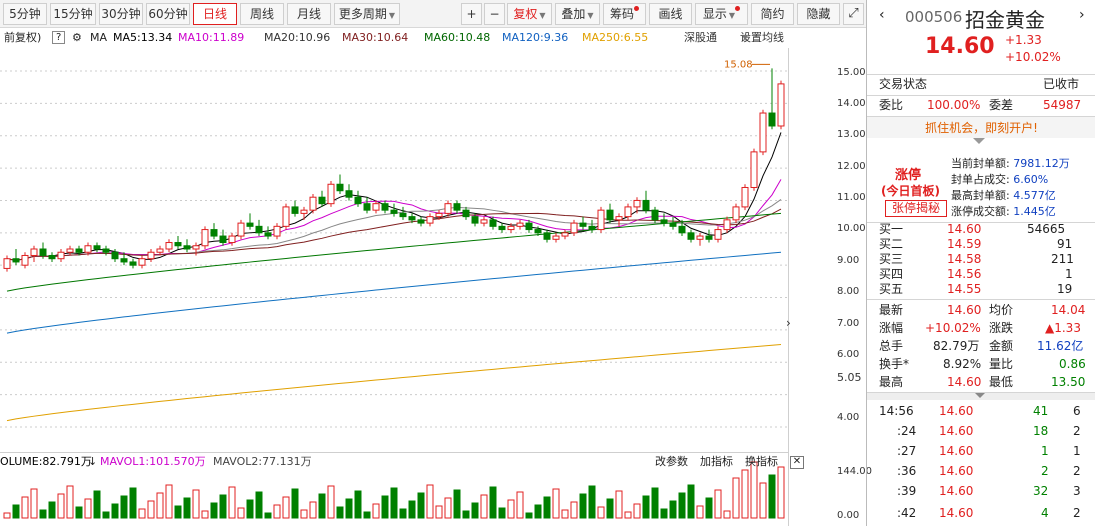 The width and height of the screenshot is (1095, 526). Describe the element at coordinates (981, 346) in the screenshot. I see `stat-row: 总手 82.79万 金额 11.62亿` at that location.